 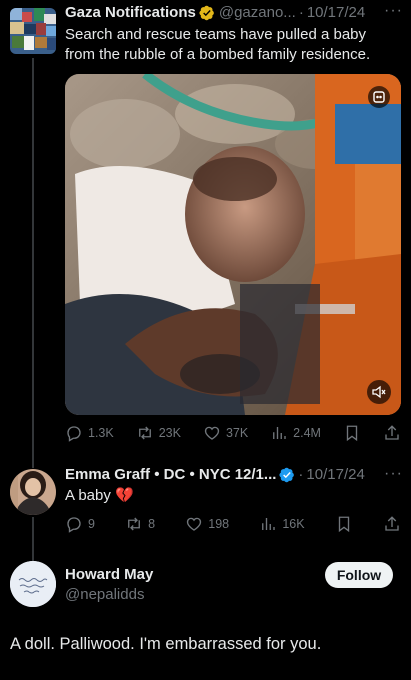 What do you see at coordinates (293, 524) in the screenshot?
I see `views-count: 16K` at bounding box center [293, 524].